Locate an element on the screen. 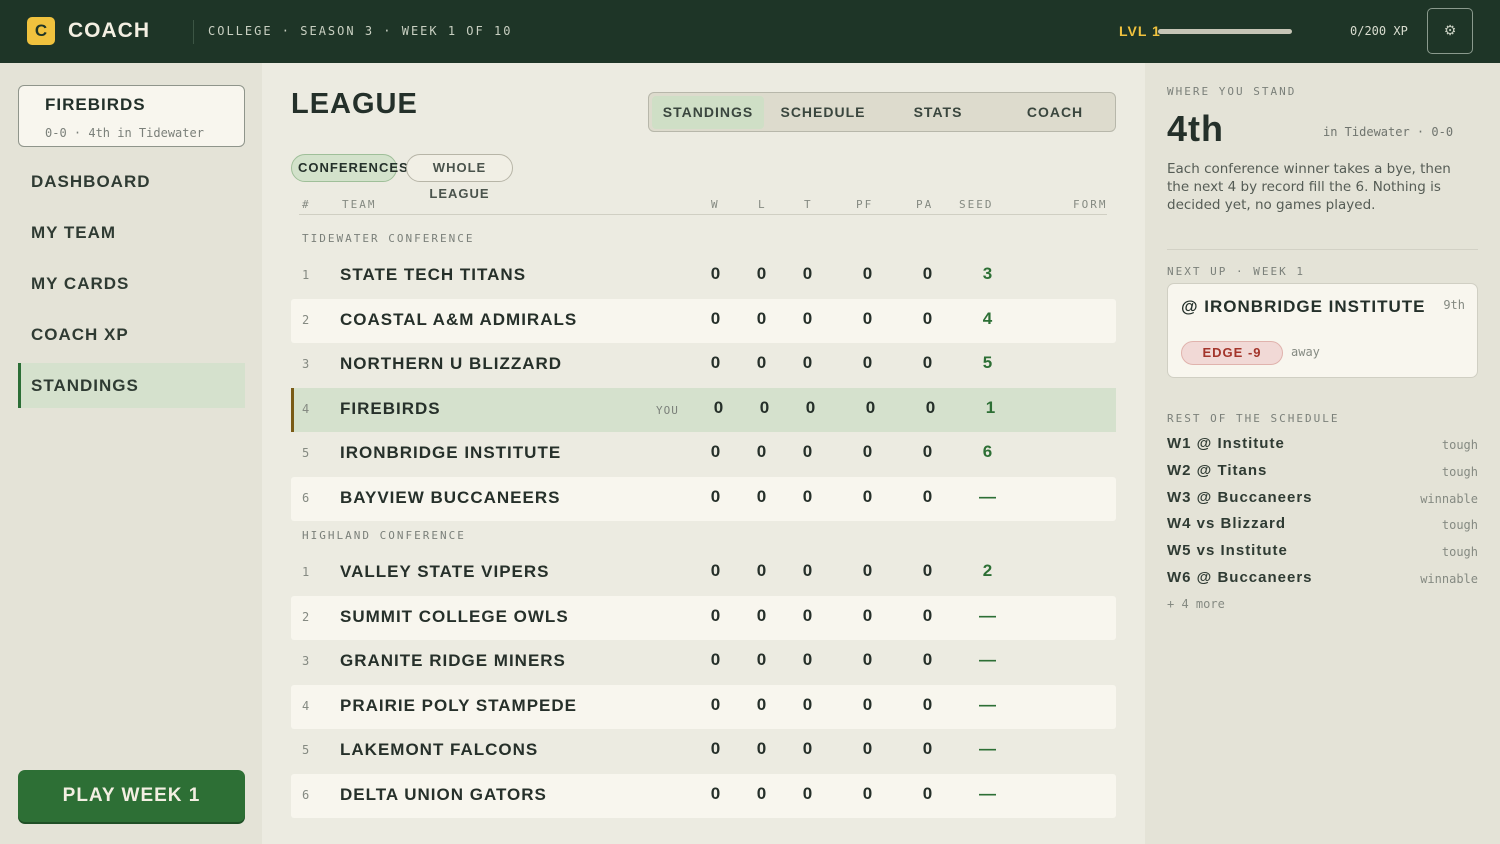  sidebar-item-my-team: MY TEAM is located at coordinates (131, 232).